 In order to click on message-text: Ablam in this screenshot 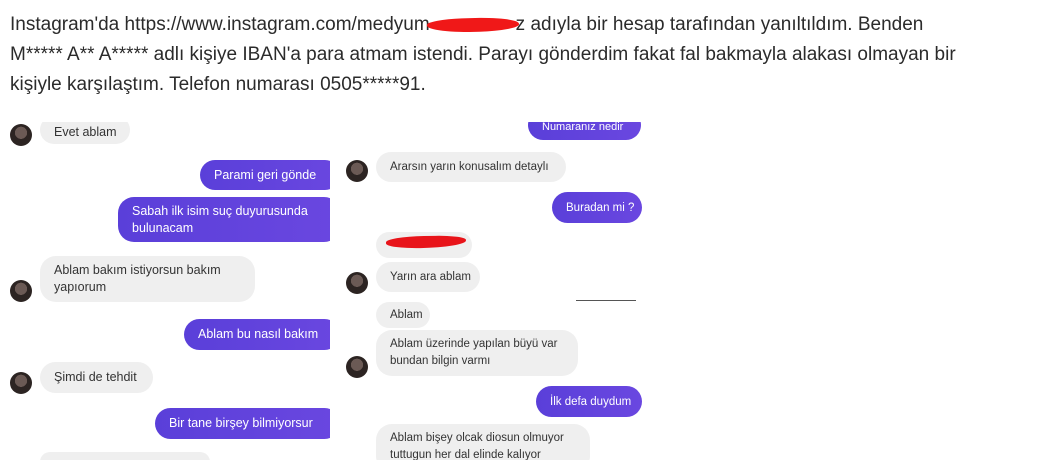, I will do `click(406, 315)`.